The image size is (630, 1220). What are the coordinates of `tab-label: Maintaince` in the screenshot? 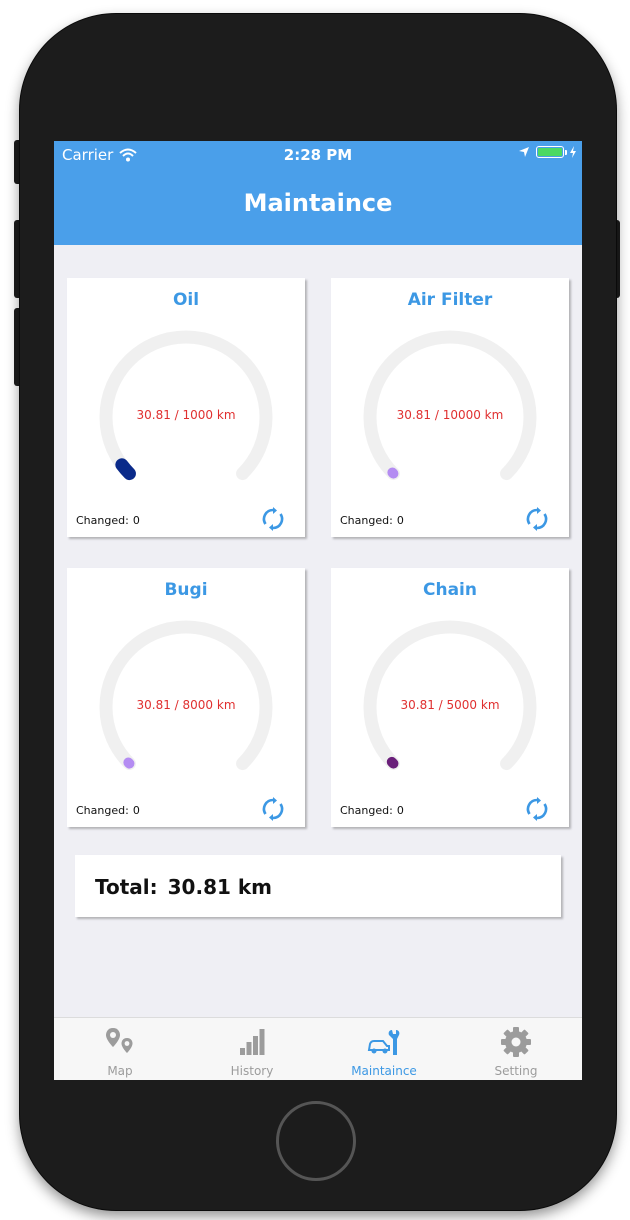 It's located at (384, 1071).